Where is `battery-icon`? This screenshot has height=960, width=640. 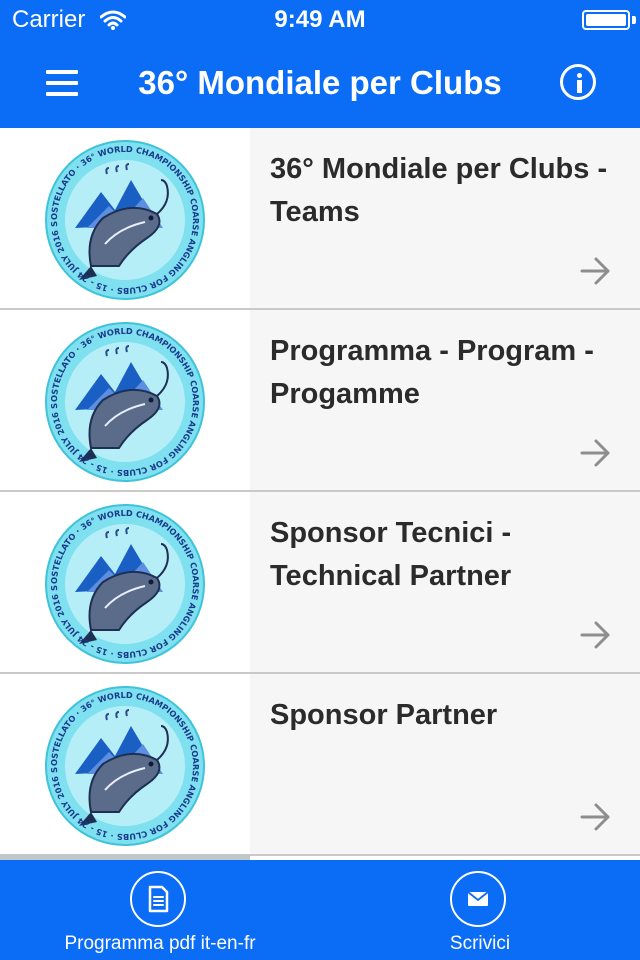
battery-icon is located at coordinates (606, 20).